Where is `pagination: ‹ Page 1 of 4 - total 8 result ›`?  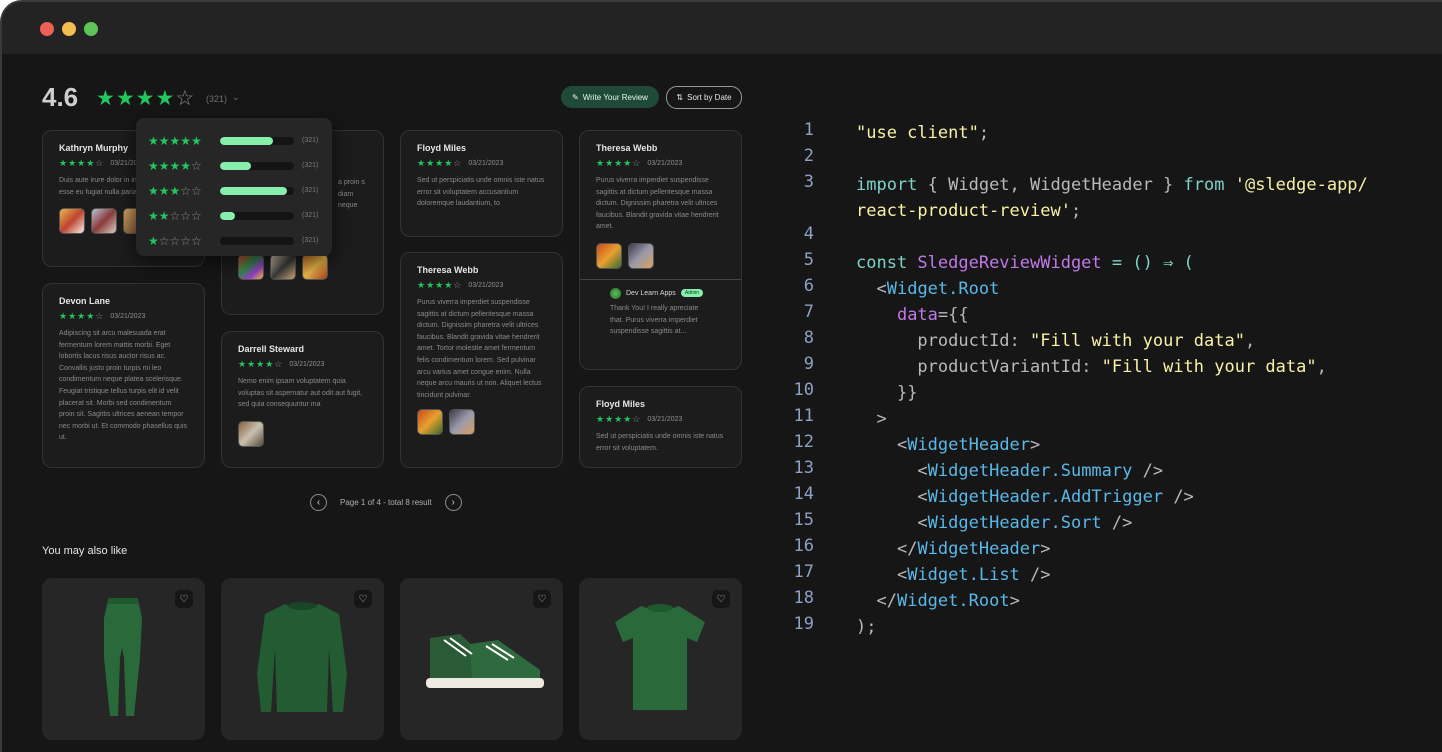
pagination: ‹ Page 1 of 4 - total 8 result › is located at coordinates (386, 502).